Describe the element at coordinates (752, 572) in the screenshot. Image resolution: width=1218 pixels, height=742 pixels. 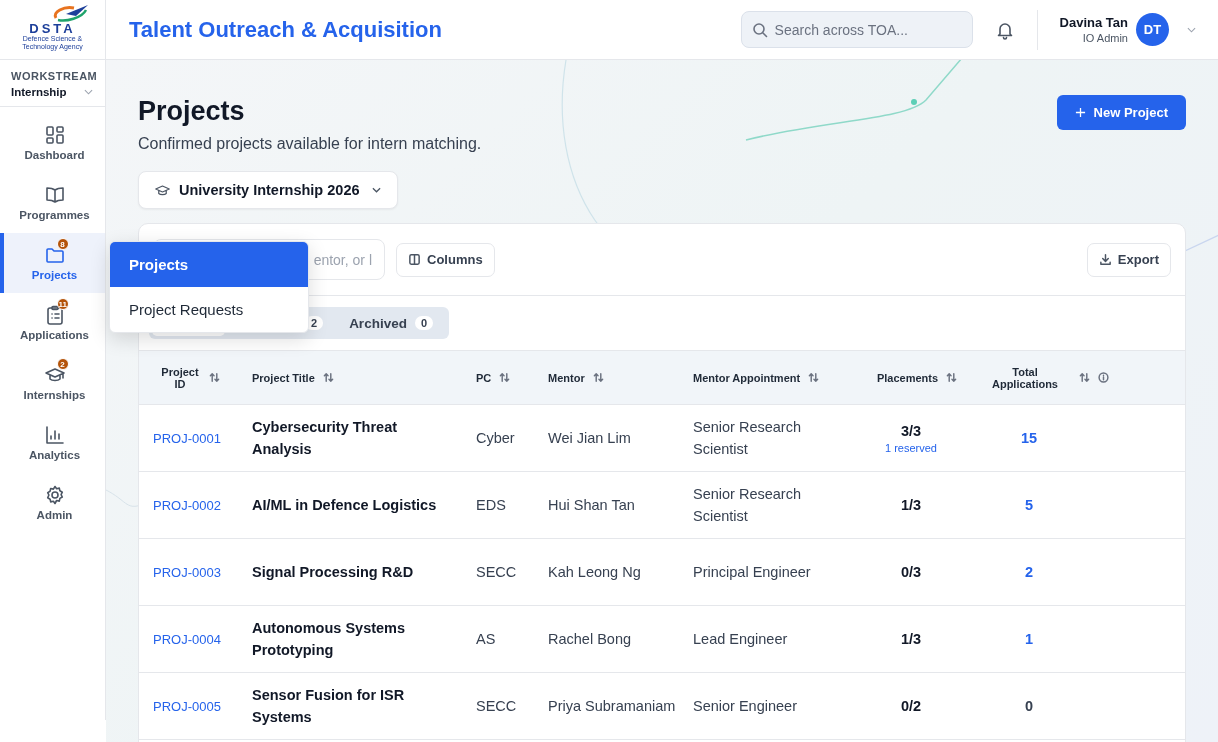
I see `appointment-cell-text: Principal Engineer` at that location.